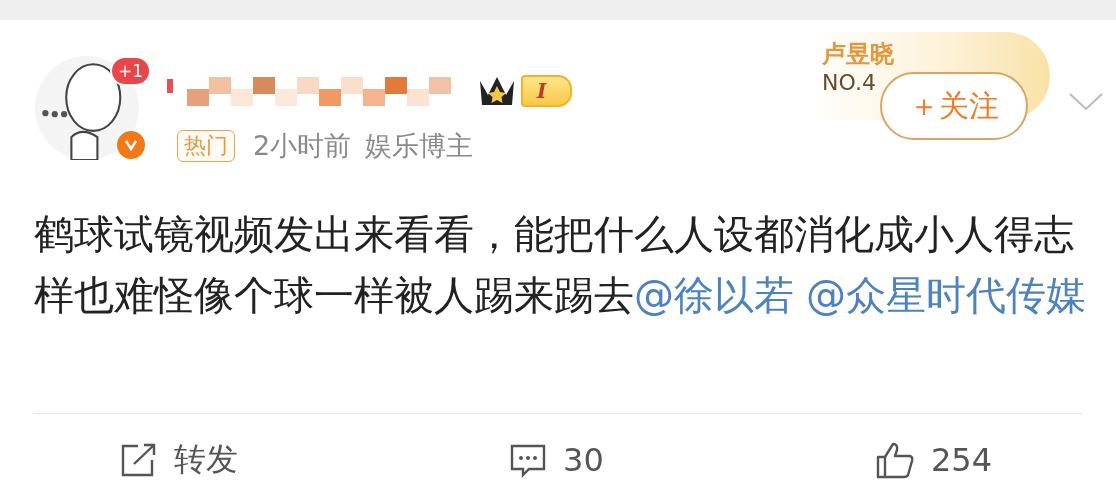 The image size is (1116, 495). I want to click on hot-tag: 热门, so click(206, 146).